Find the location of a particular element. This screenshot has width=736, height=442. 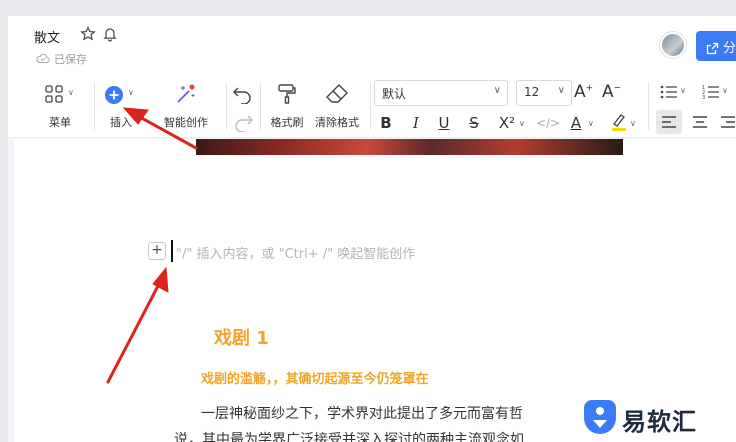

editor-placeholder: "/" 插入内容，或 "Ctrl+ /" 唤起智能创作 is located at coordinates (295, 252).